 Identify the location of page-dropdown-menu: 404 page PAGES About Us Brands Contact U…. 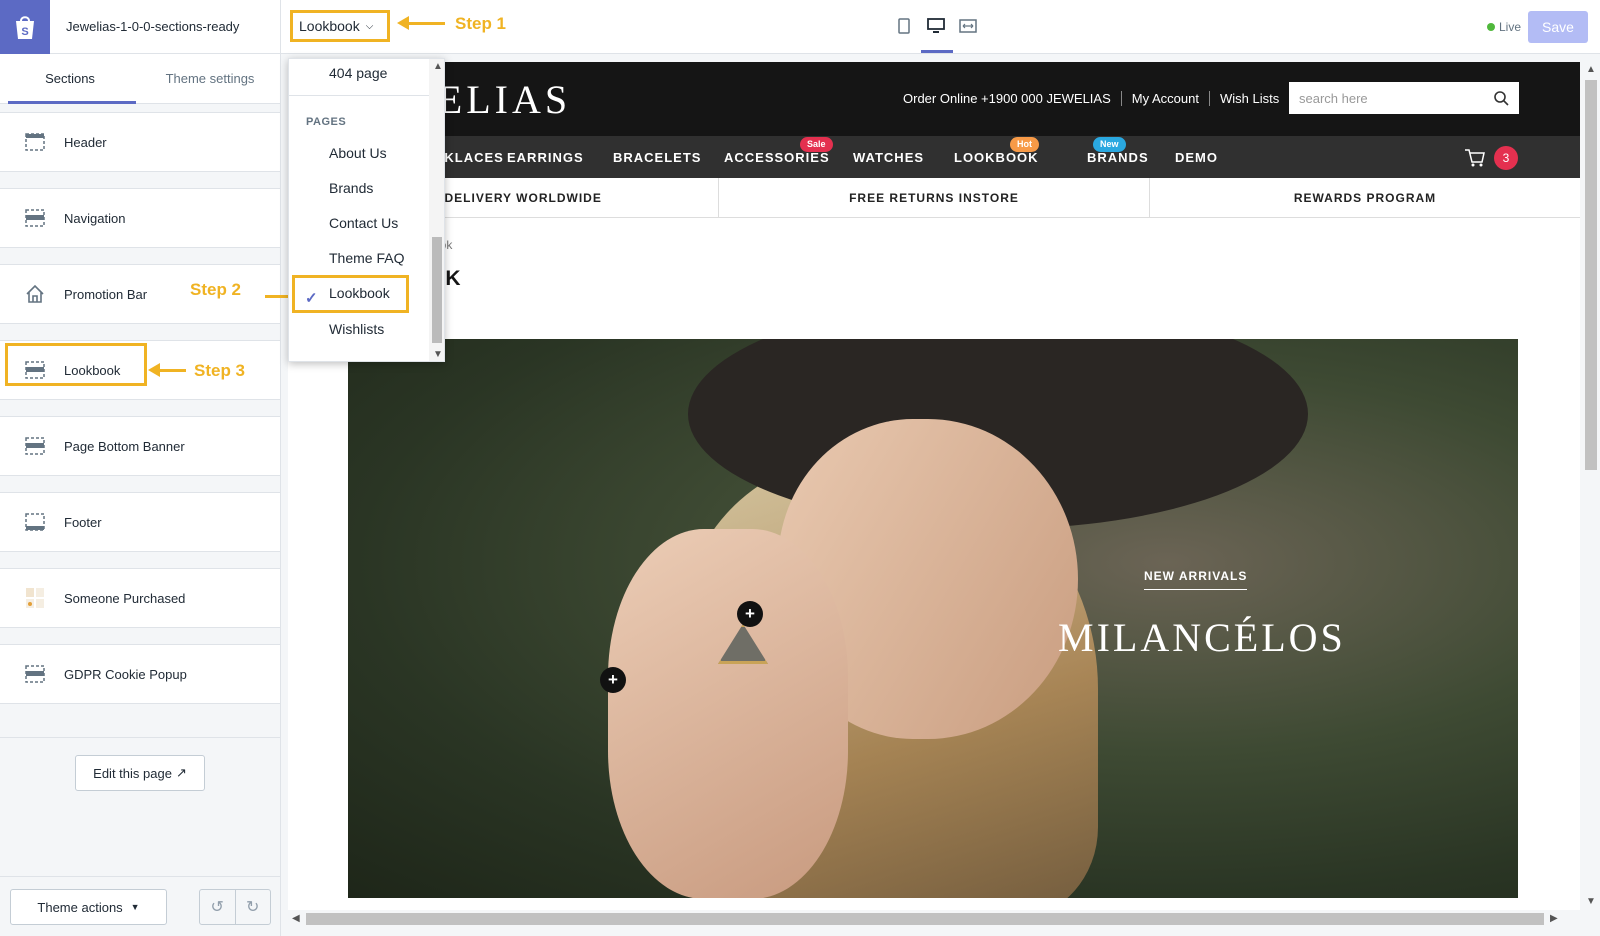
(366, 210).